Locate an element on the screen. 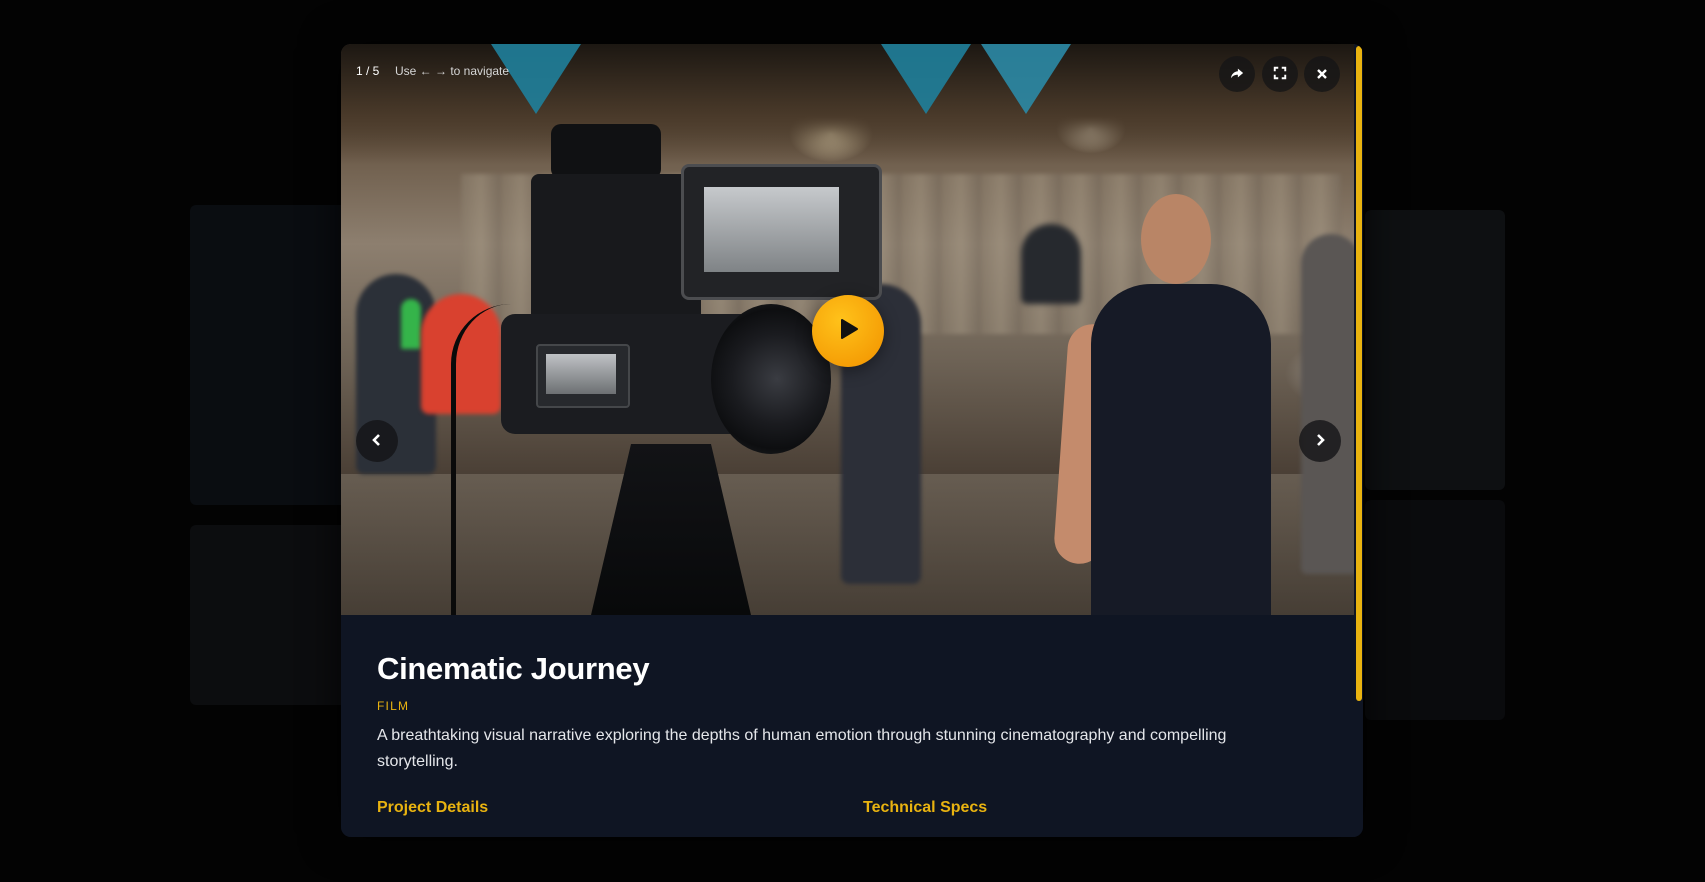  previous-button is located at coordinates (377, 441).